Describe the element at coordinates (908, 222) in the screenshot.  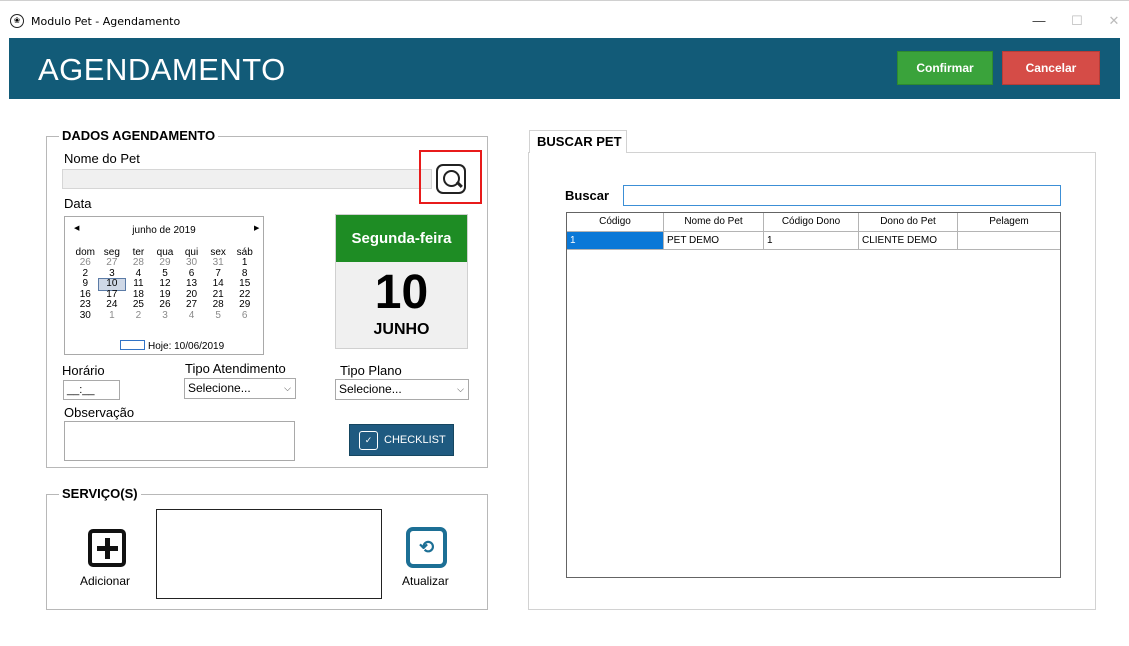
I see `column-header: Dono do Pet` at that location.